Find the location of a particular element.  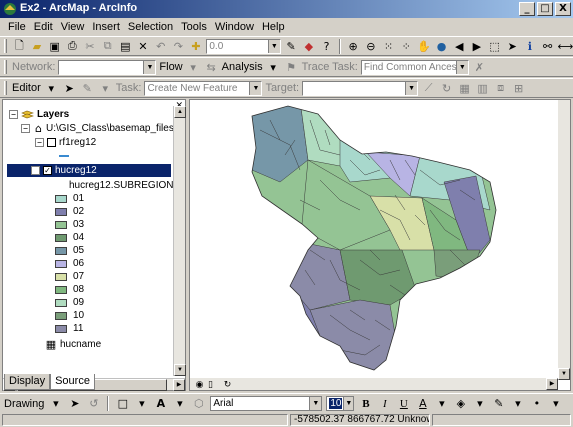

refresh-icon: ↻ is located at coordinates (227, 384).